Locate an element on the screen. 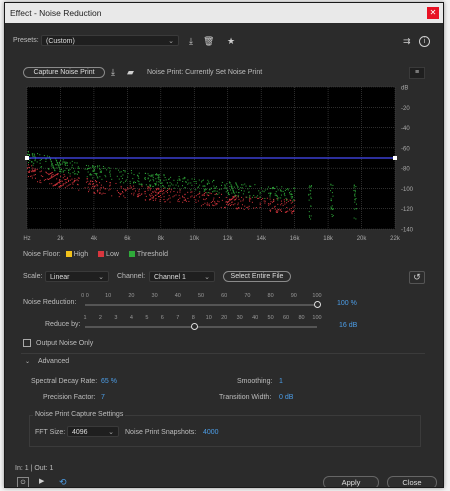 The width and height of the screenshot is (450, 491). presets-dropdown: (Custom) ⌄ is located at coordinates (110, 40).